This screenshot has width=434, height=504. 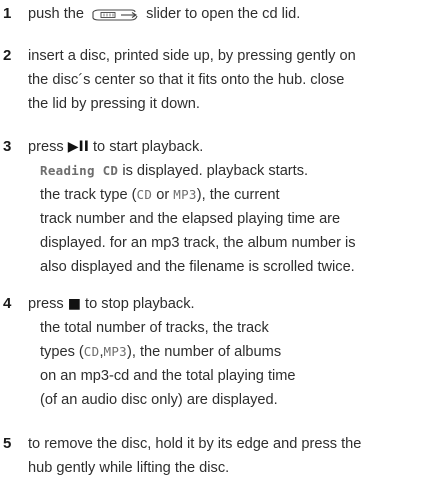 What do you see at coordinates (115, 17) in the screenshot?
I see `slider-icon` at bounding box center [115, 17].